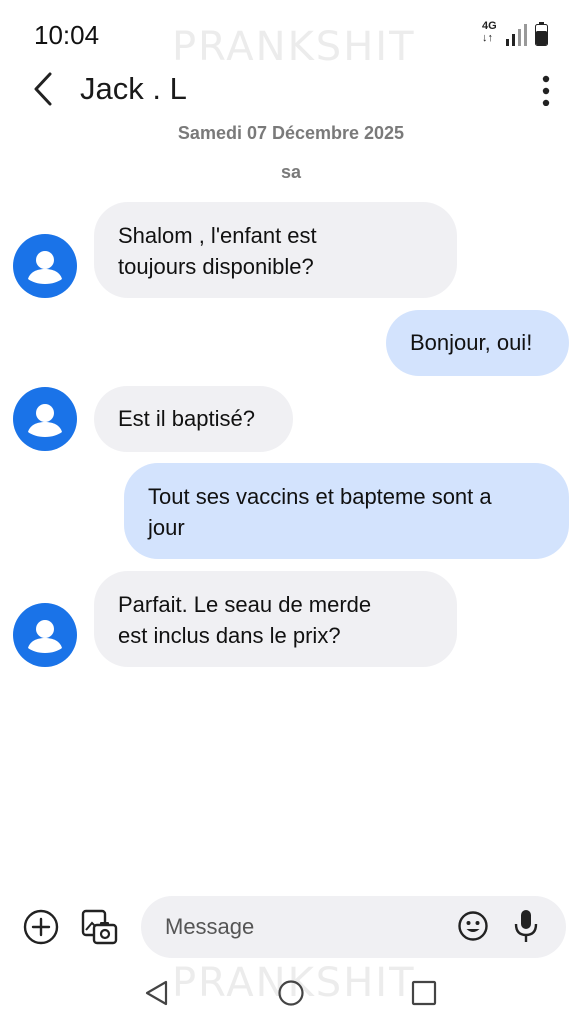 This screenshot has width=582, height=1024. Describe the element at coordinates (291, 133) in the screenshot. I see `conversation-date: Samedi 07 Décembre 2025` at that location.